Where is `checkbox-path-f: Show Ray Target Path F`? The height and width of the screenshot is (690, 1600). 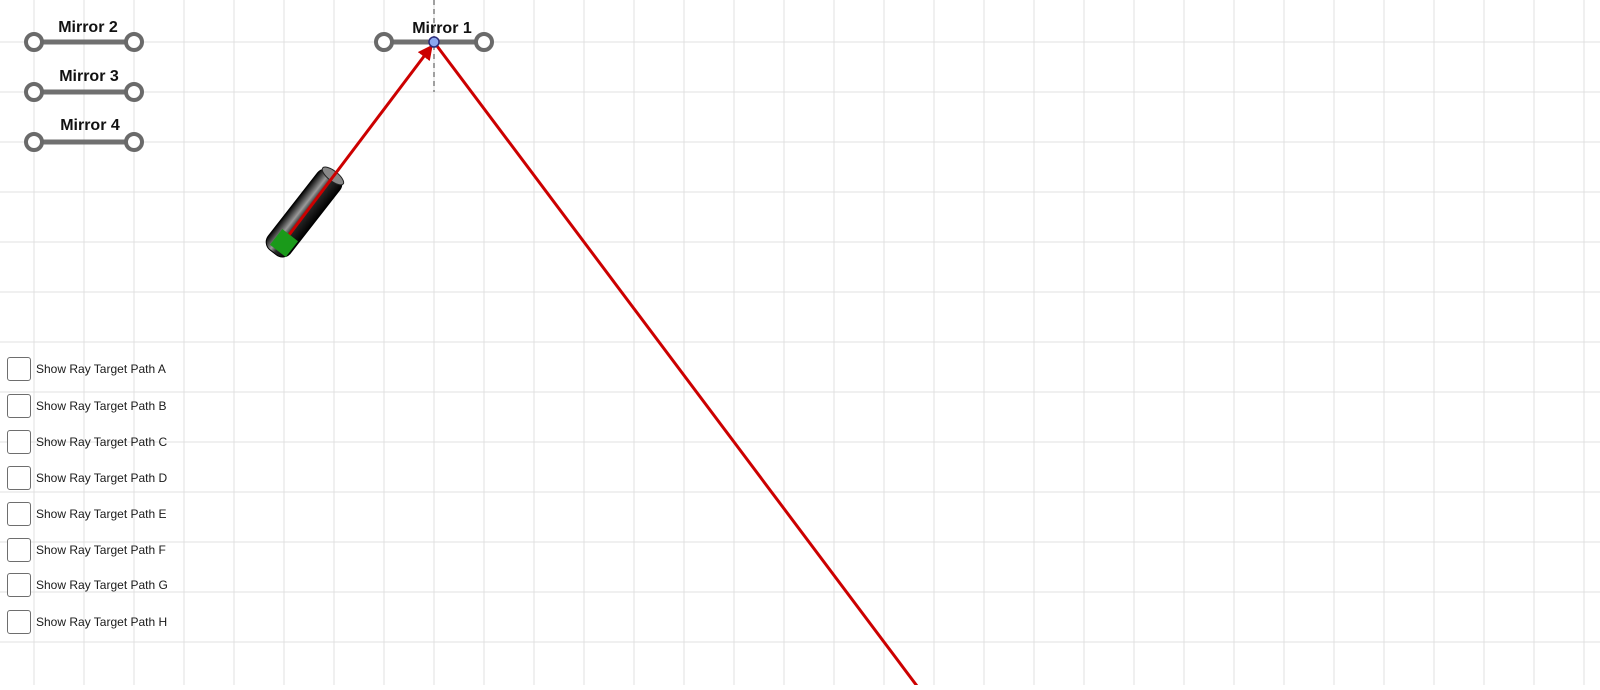
checkbox-path-f: Show Ray Target Path F is located at coordinates (86, 550).